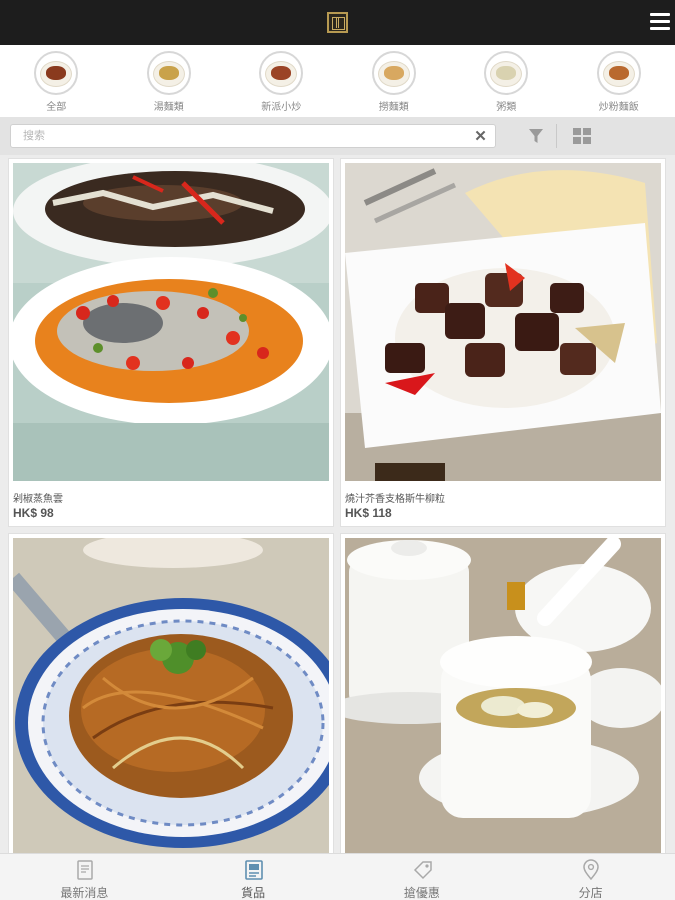 The image size is (675, 900). Describe the element at coordinates (56, 107) in the screenshot. I see `category-label: 全部` at that location.